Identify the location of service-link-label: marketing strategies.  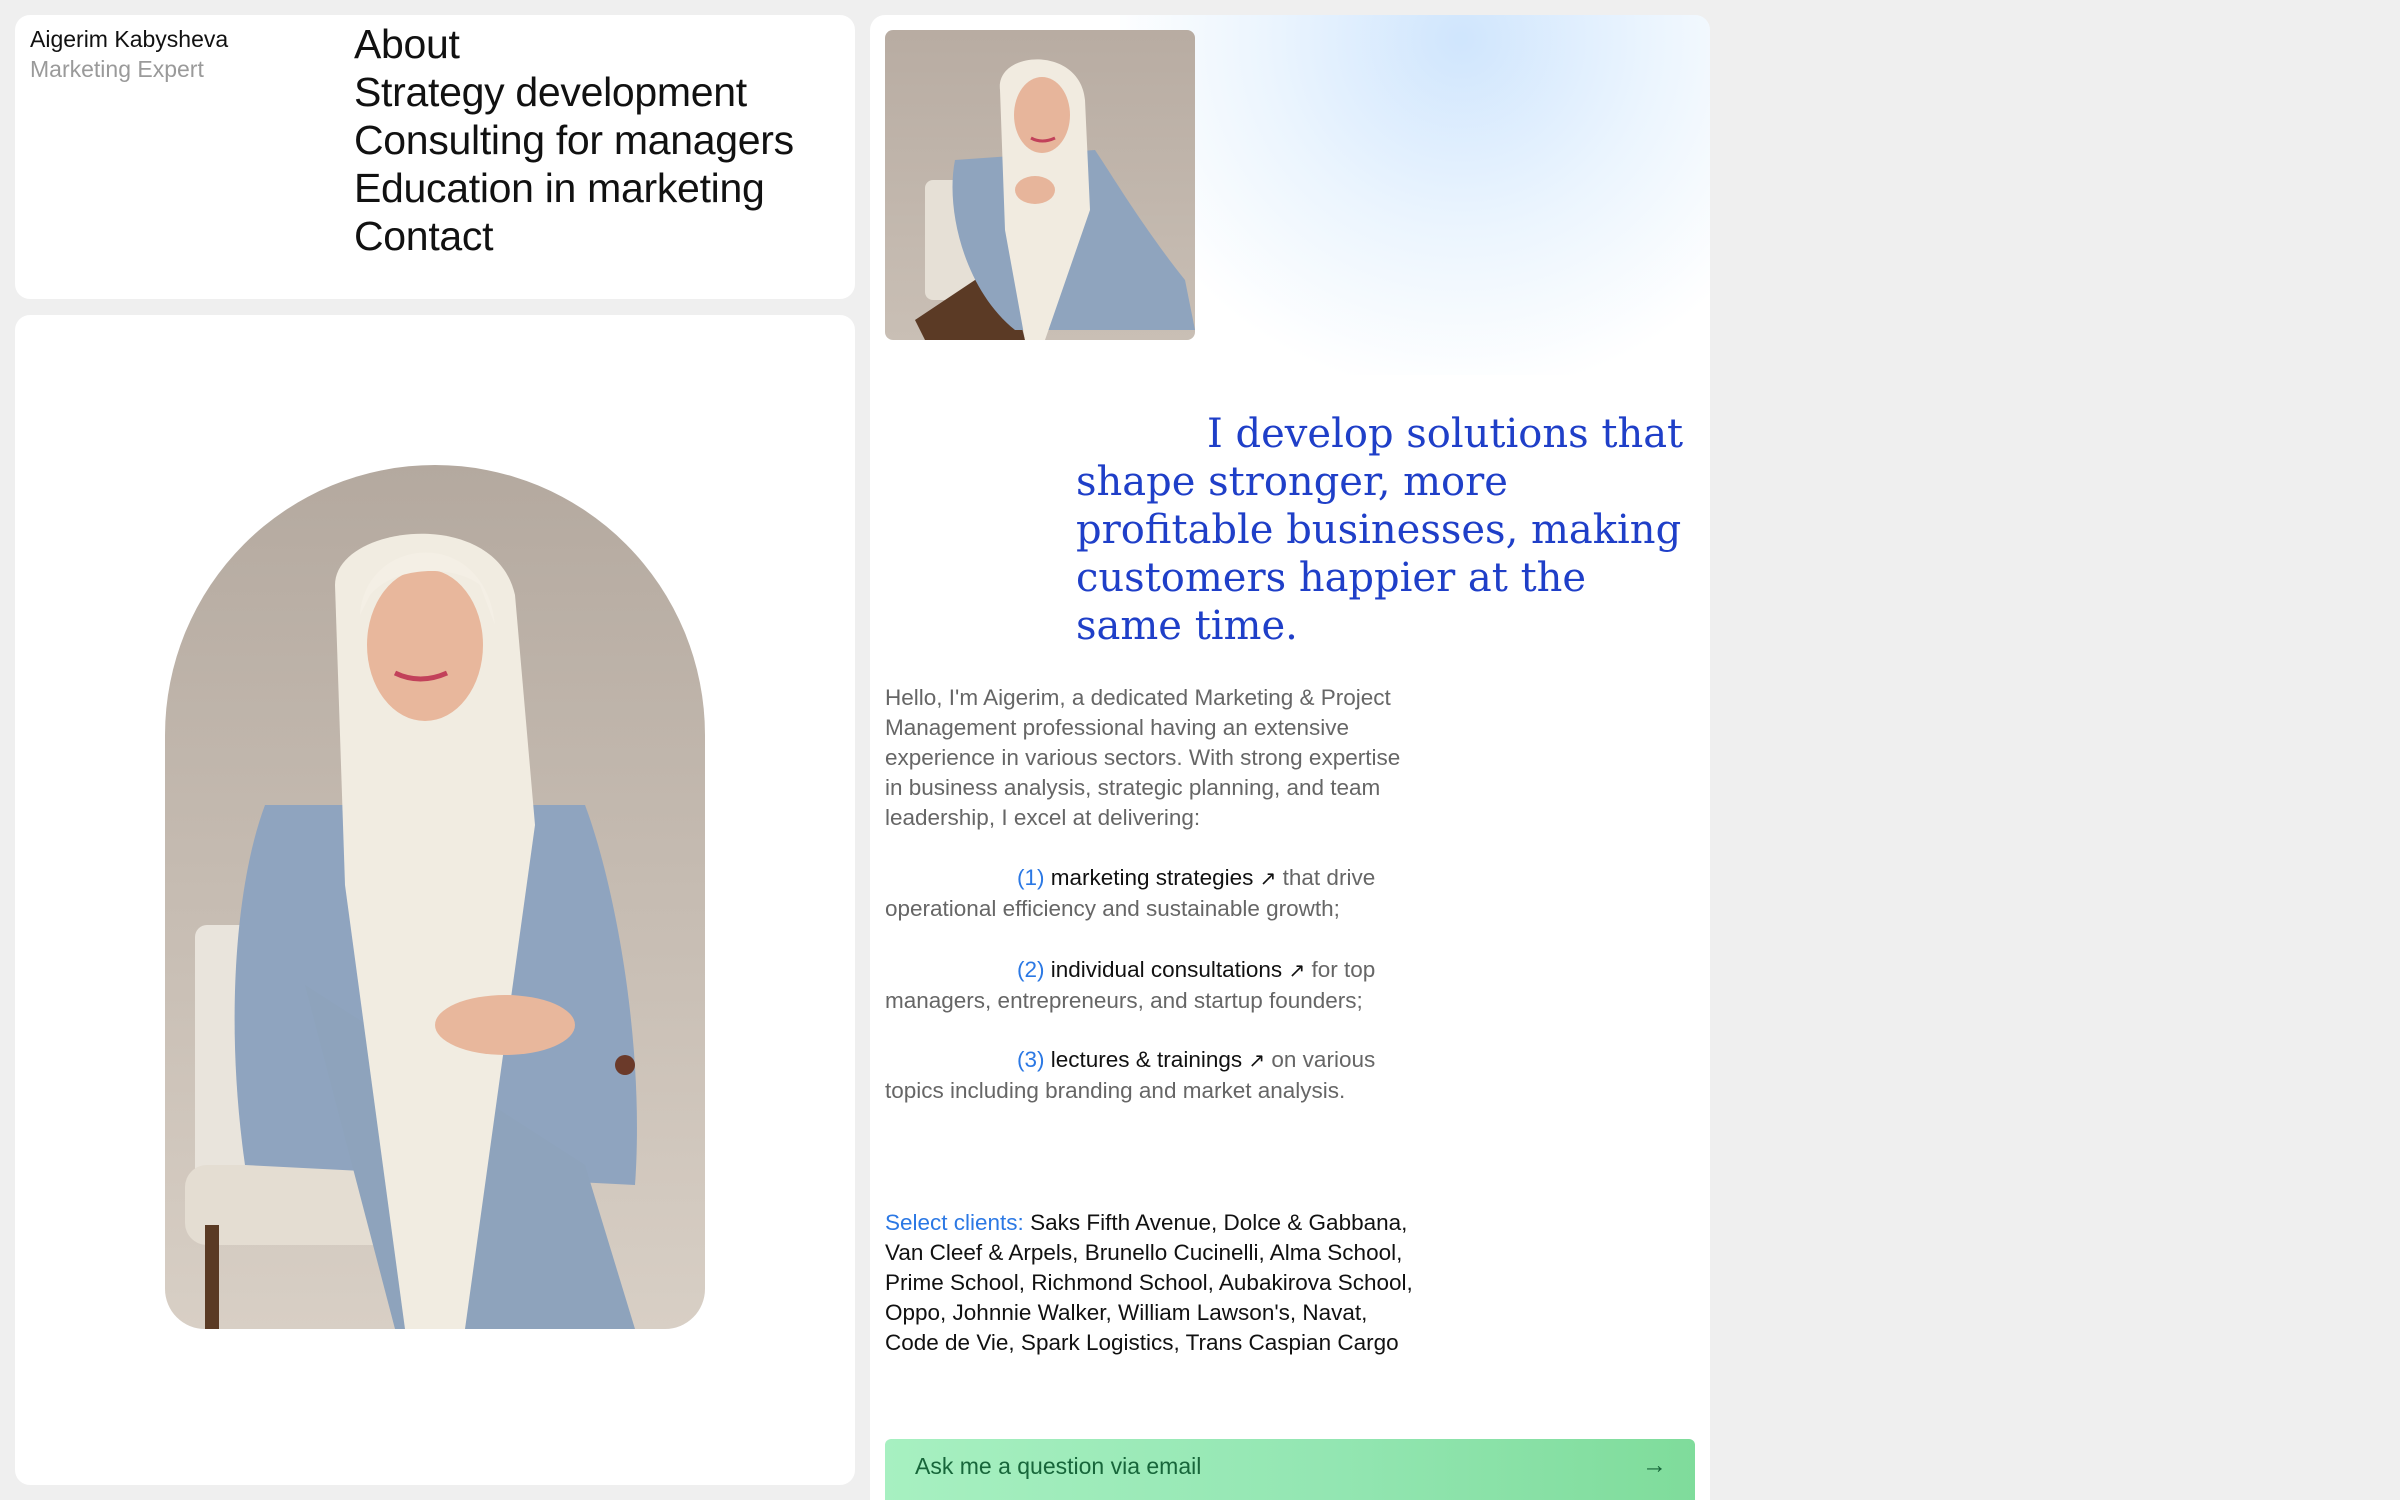
(1152, 877).